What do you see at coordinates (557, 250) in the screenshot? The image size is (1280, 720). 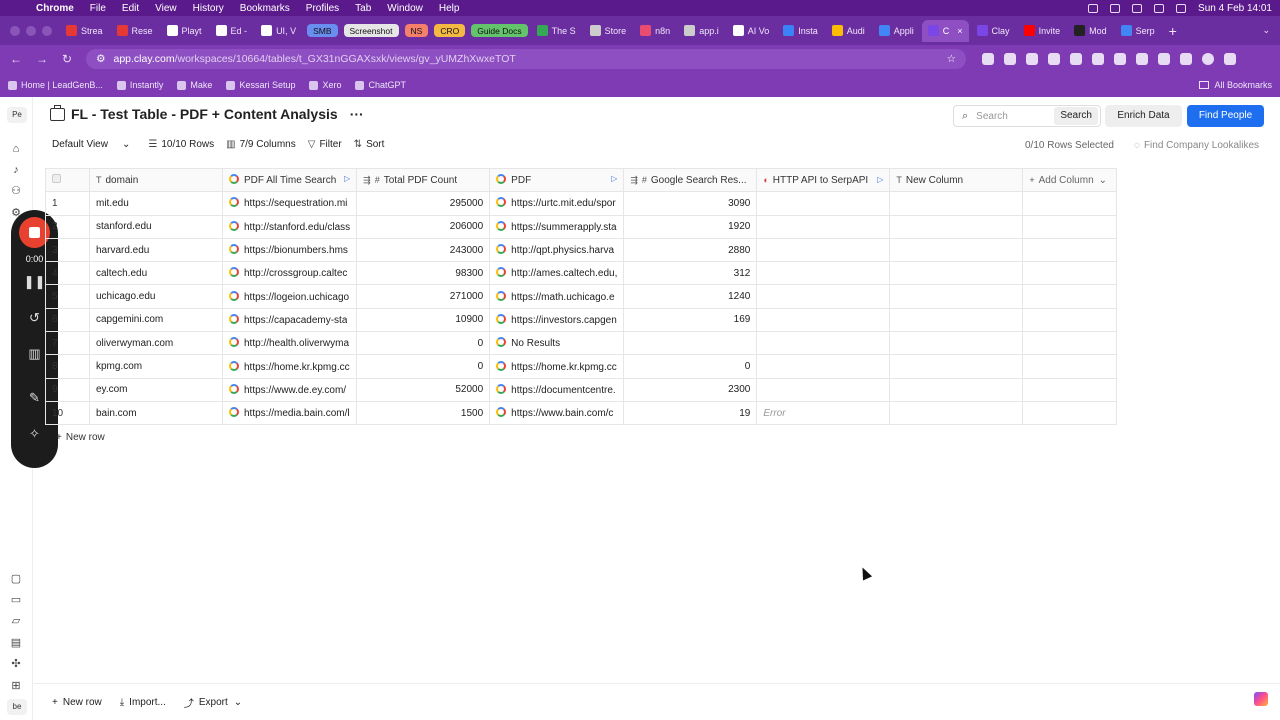 I see `pdf-cell: http://qpt.physics.harva` at bounding box center [557, 250].